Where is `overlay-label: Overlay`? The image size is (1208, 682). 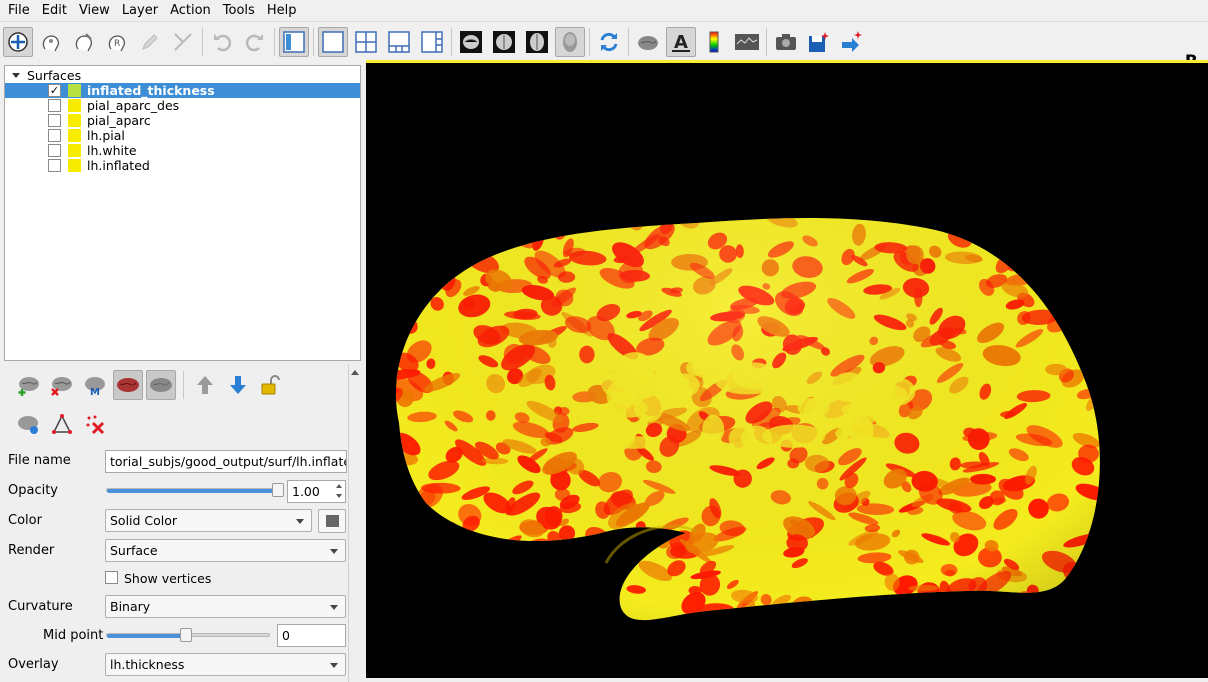
overlay-label: Overlay is located at coordinates (33, 664).